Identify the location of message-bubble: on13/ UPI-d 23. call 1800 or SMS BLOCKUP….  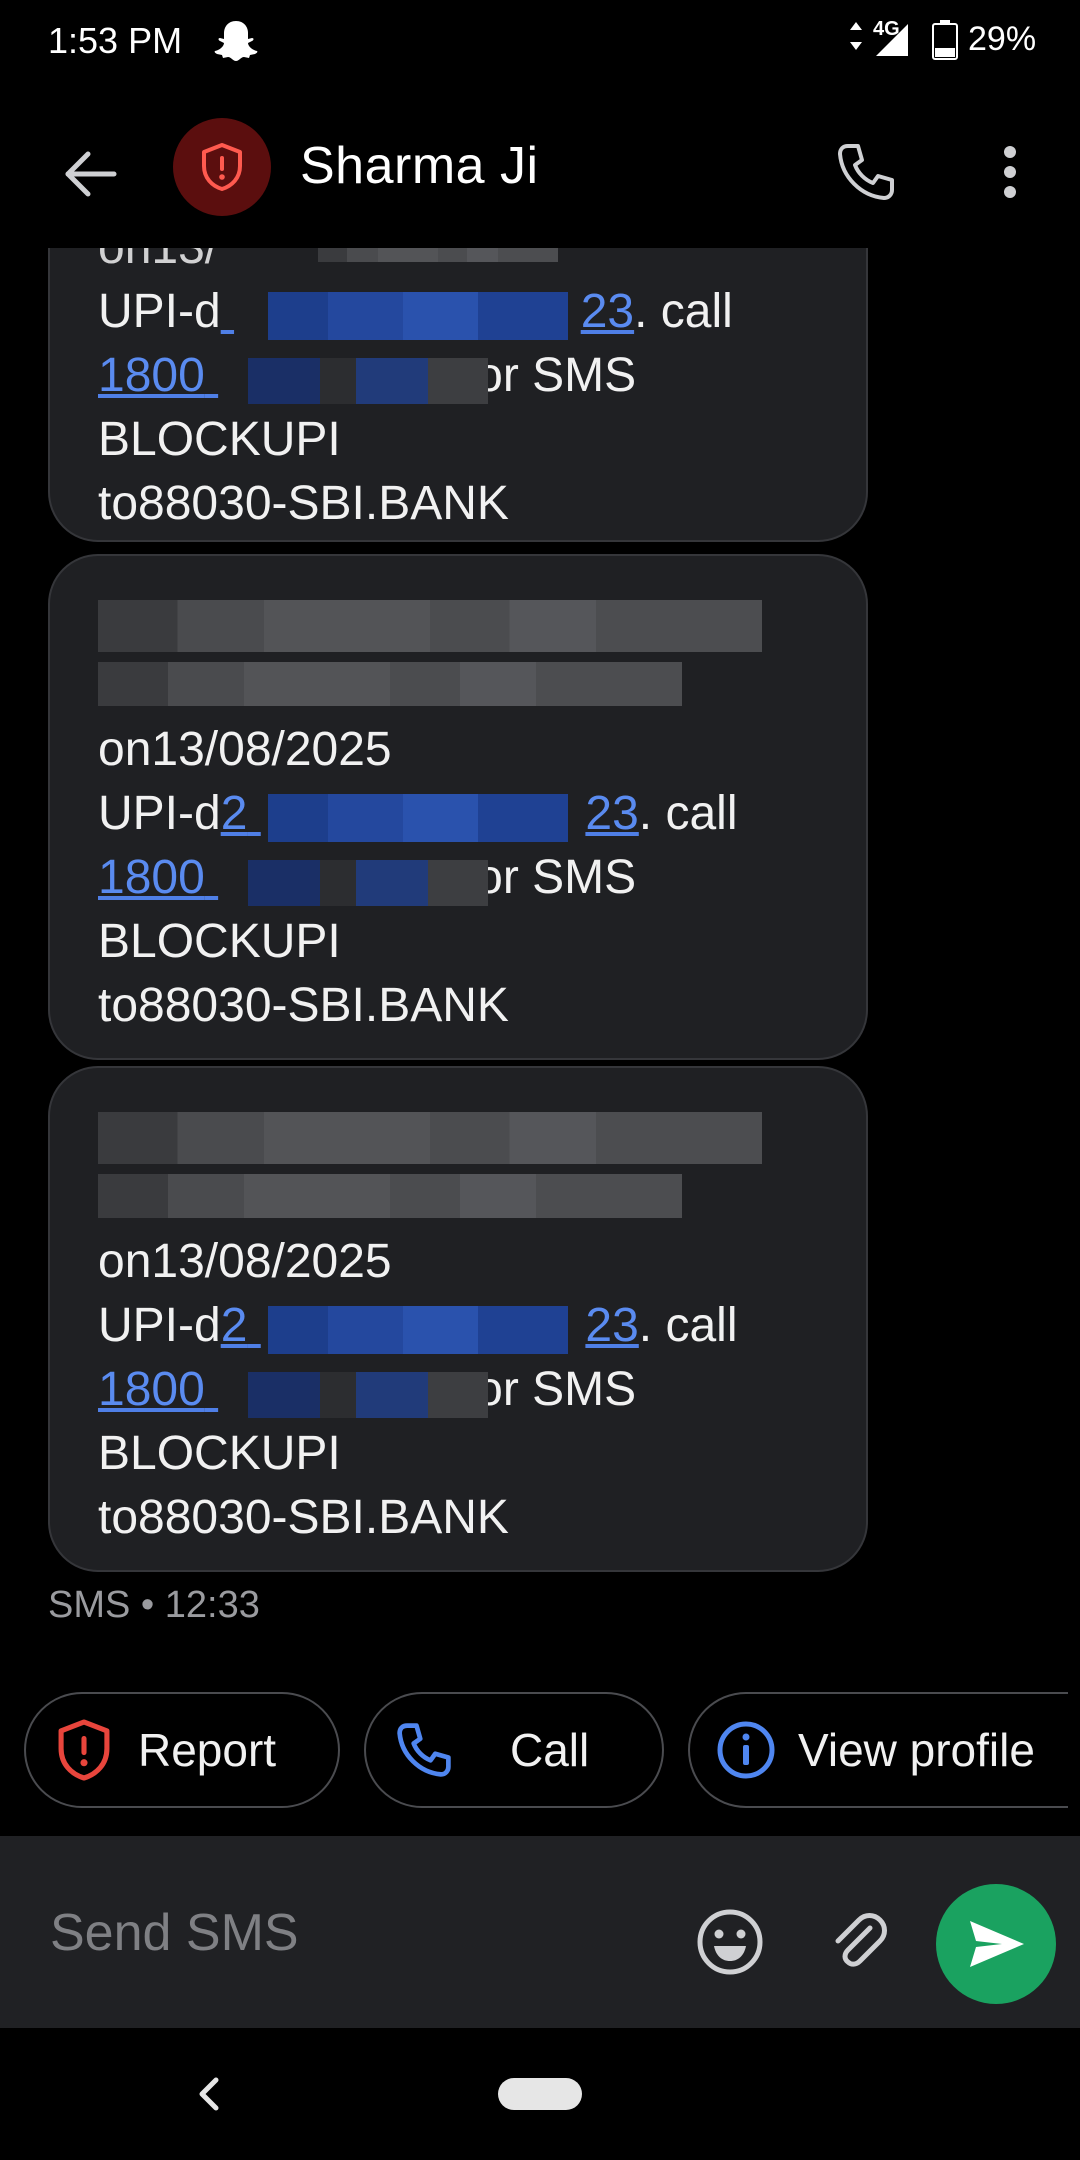
(458, 395).